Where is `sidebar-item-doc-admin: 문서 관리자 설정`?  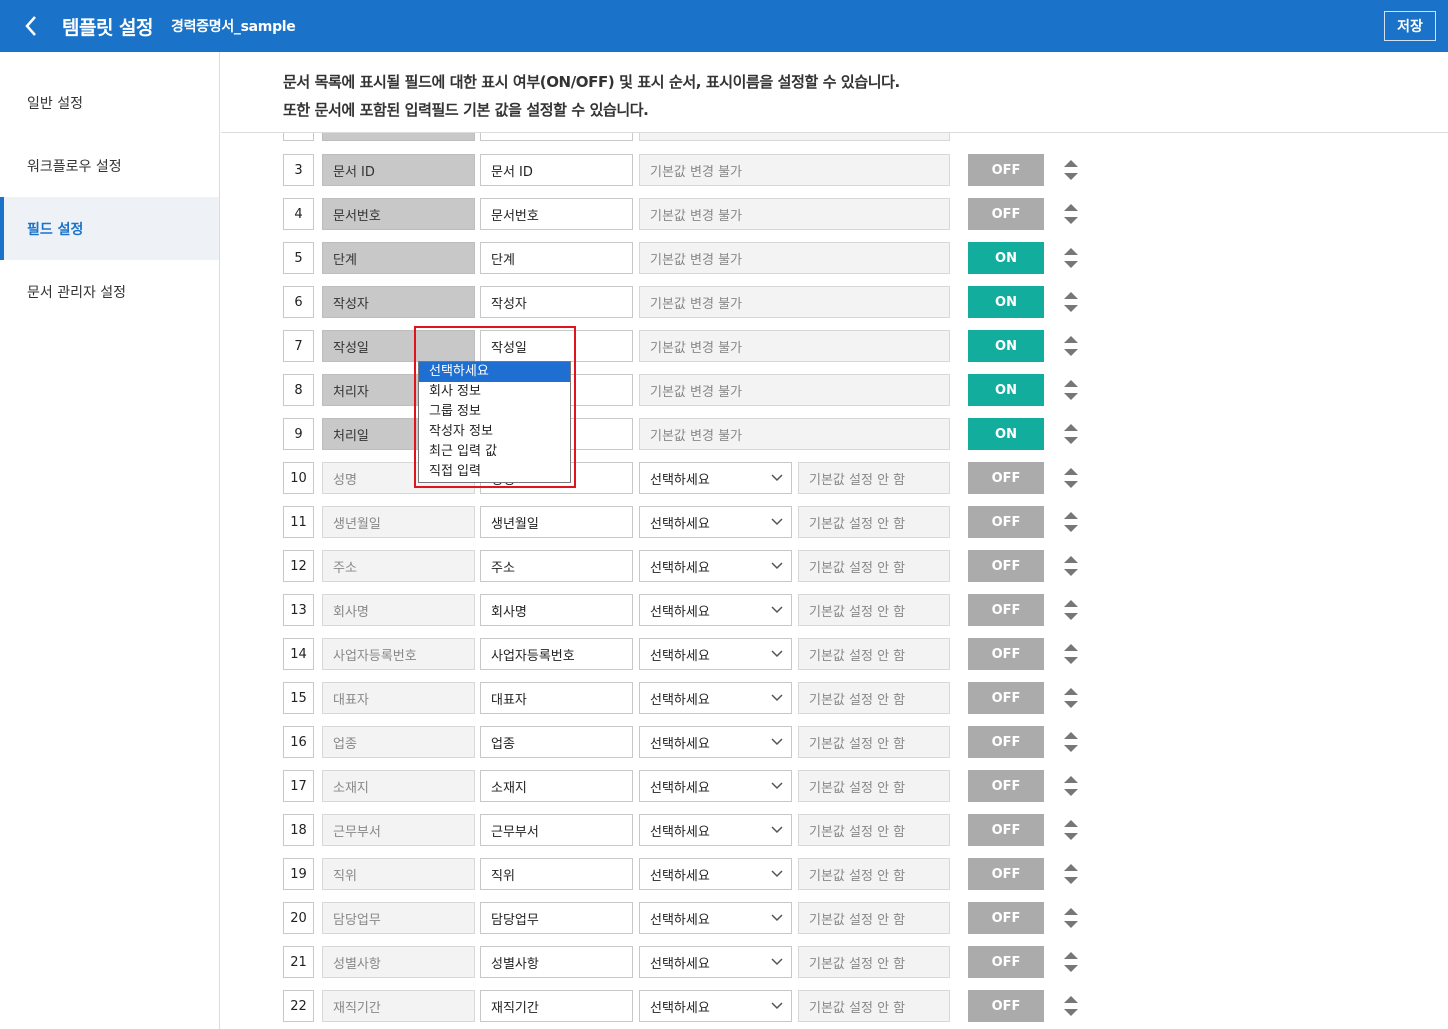 sidebar-item-doc-admin: 문서 관리자 설정 is located at coordinates (109, 291).